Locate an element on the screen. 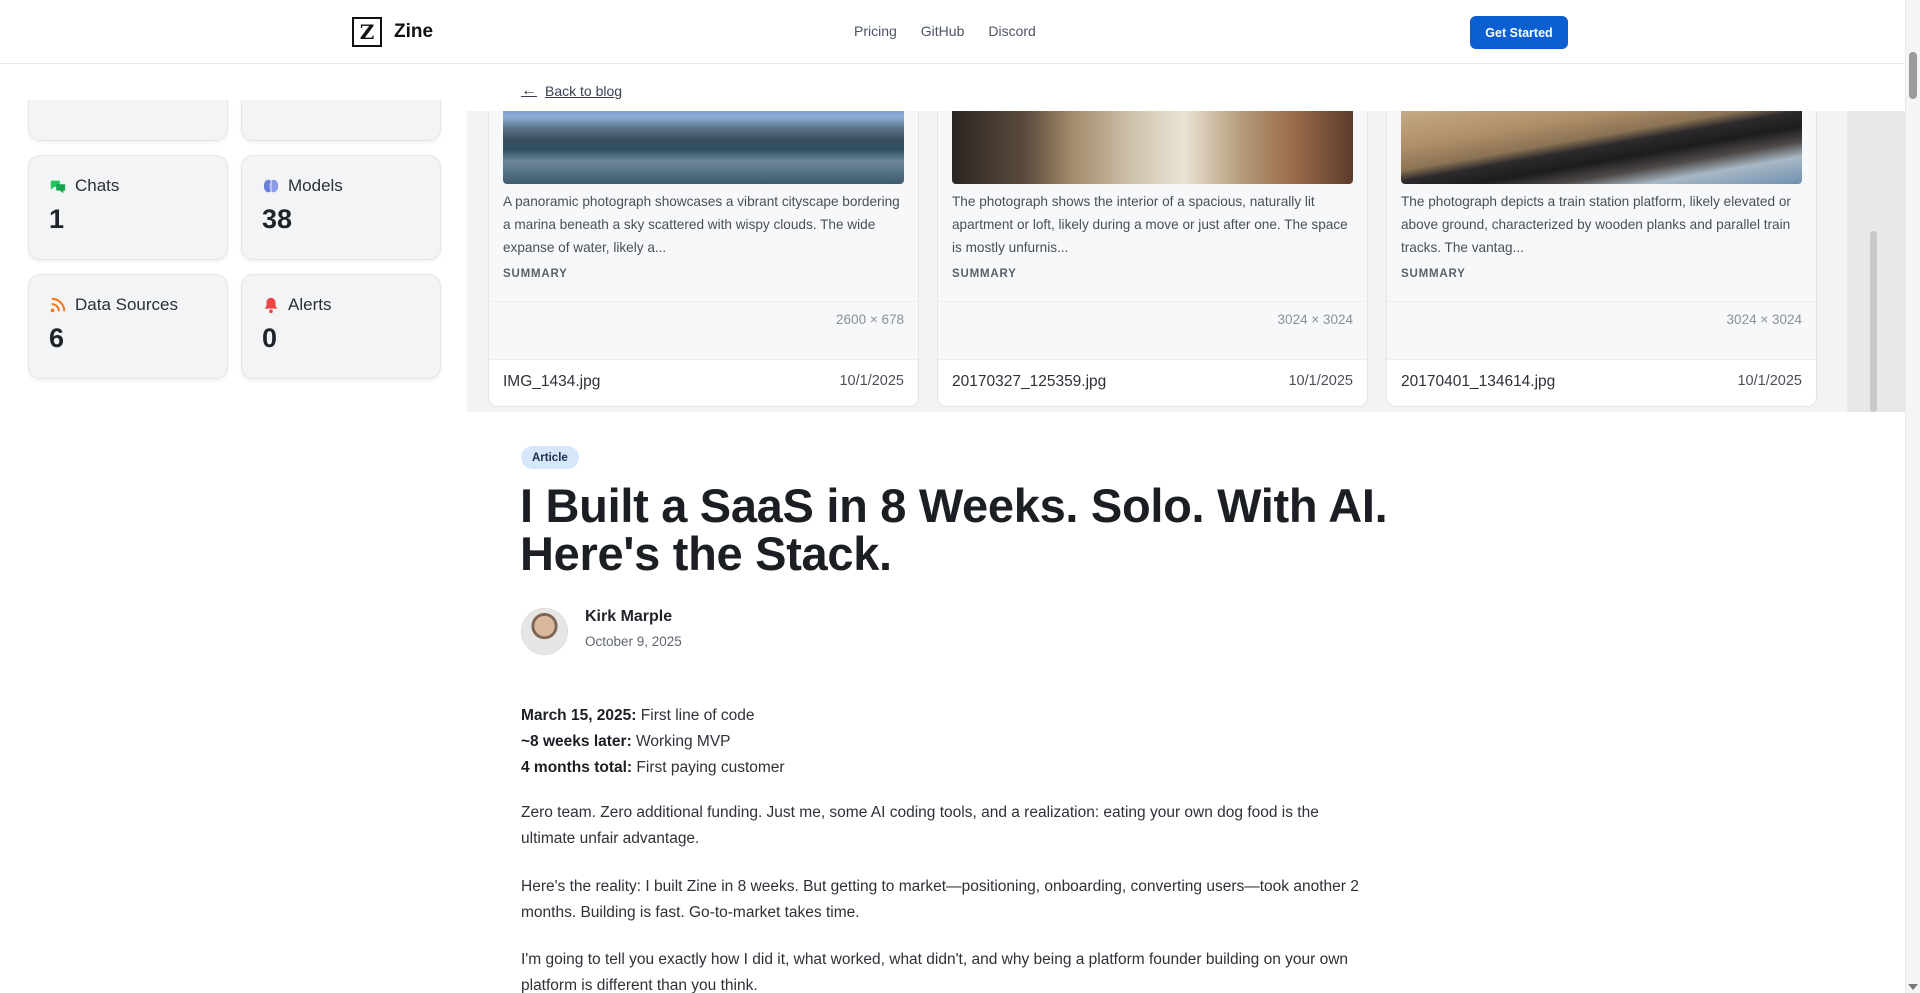 The width and height of the screenshot is (1920, 993). publish-date: October 9, 2025 is located at coordinates (633, 641).